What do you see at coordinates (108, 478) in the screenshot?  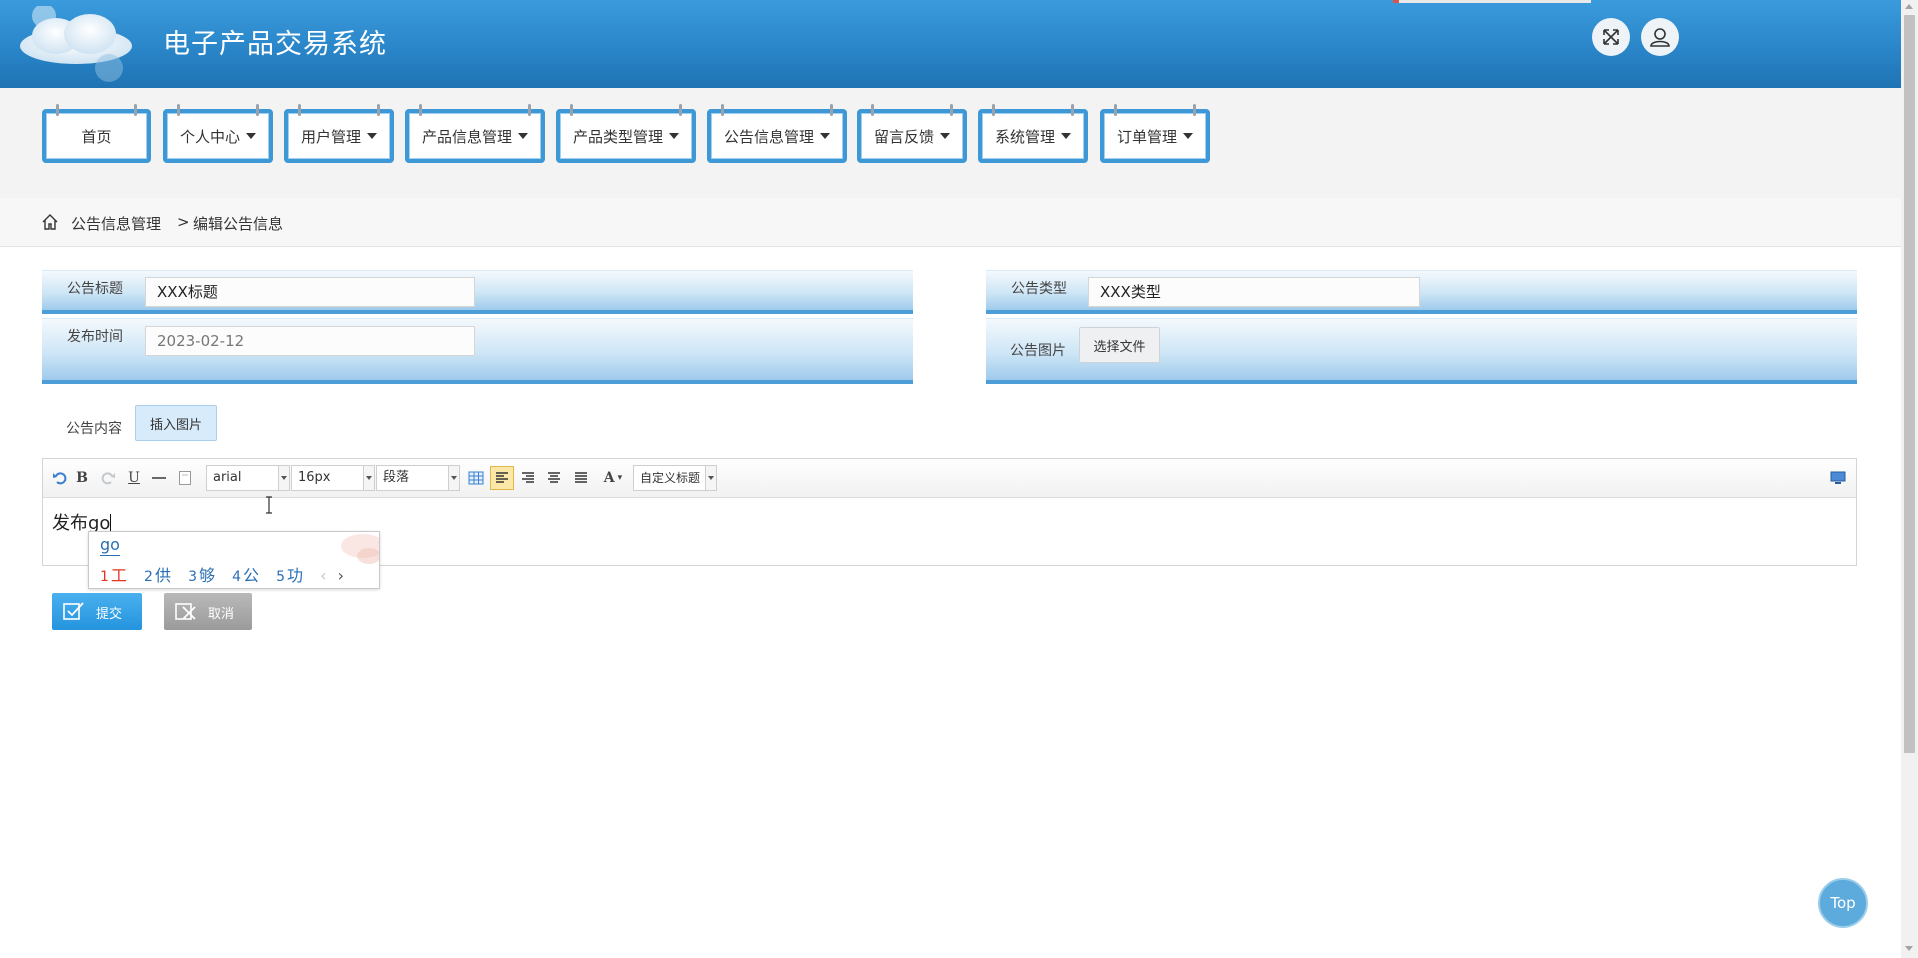 I see `redo-icon` at bounding box center [108, 478].